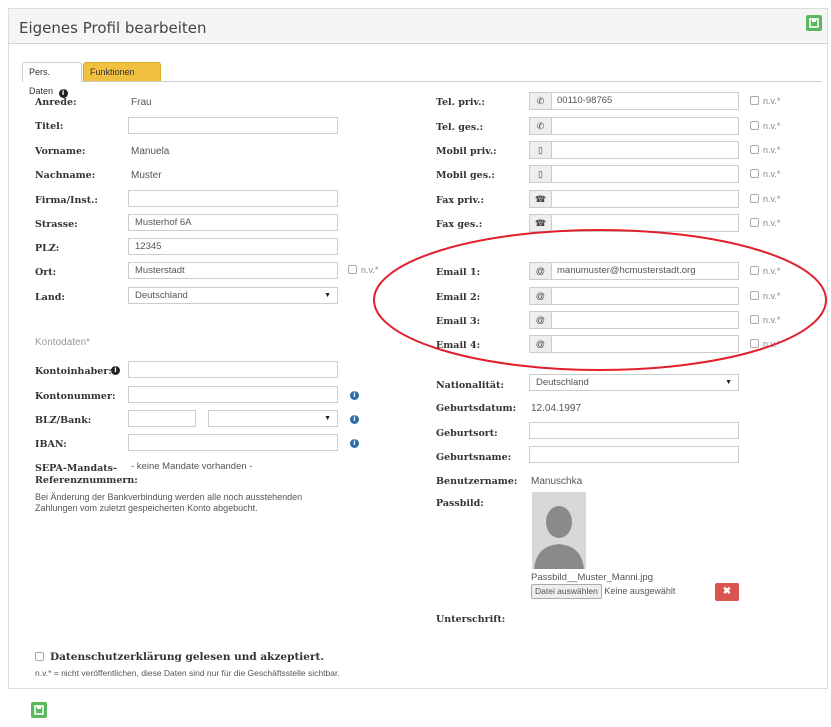  I want to click on mobil-priv-label: Mobil priv.:, so click(466, 151).